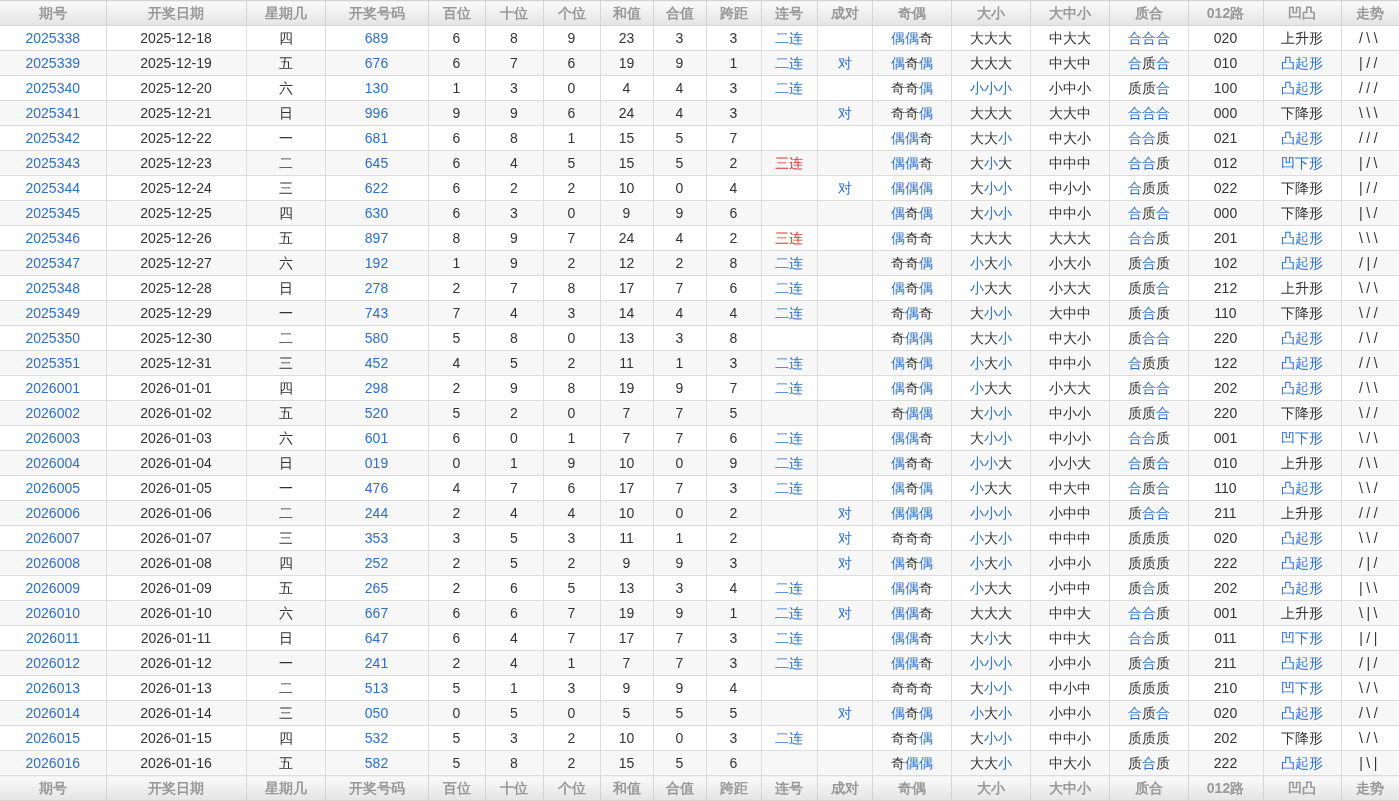 This screenshot has height=801, width=1399. Describe the element at coordinates (1069, 513) in the screenshot. I see `table-cell: 小中中` at that location.